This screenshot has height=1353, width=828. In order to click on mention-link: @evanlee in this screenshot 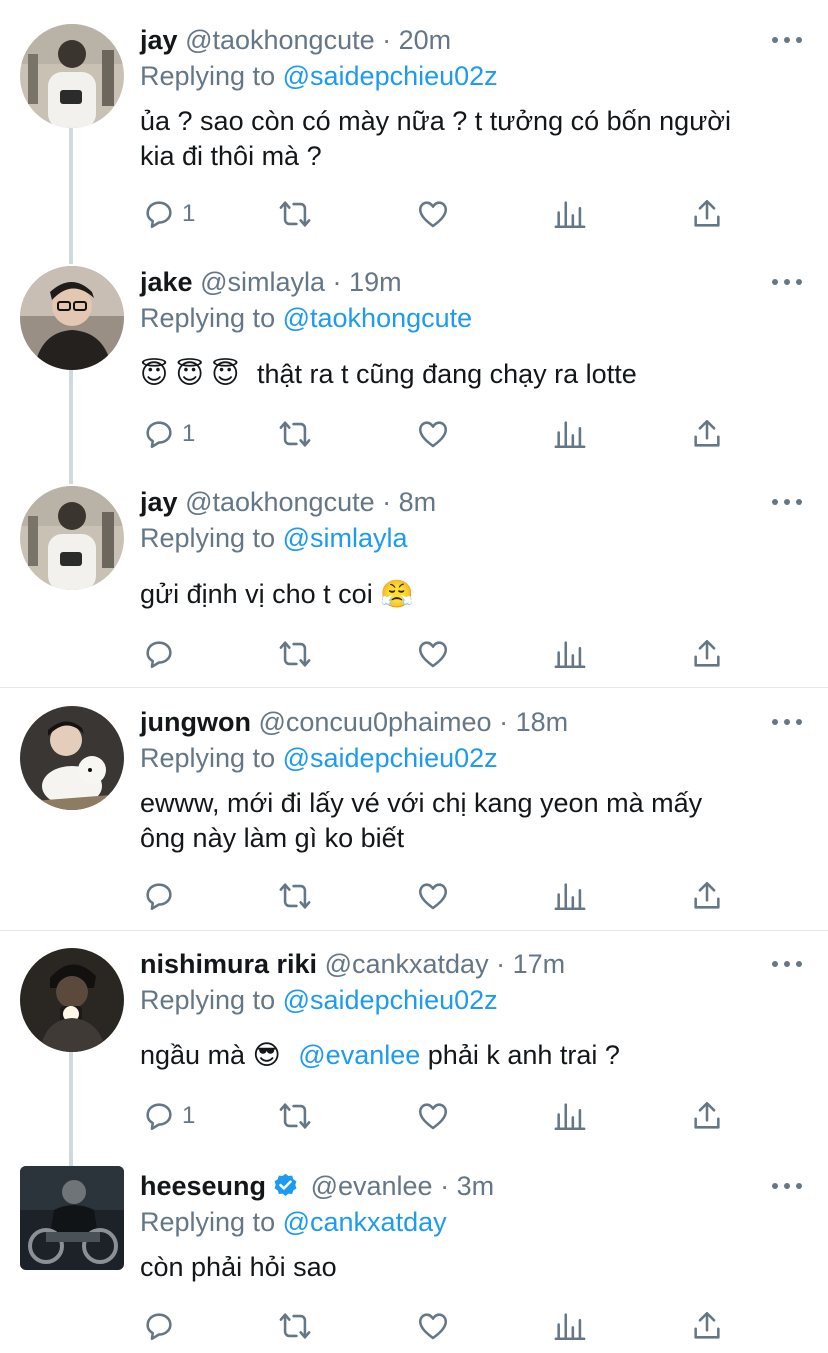, I will do `click(359, 1055)`.